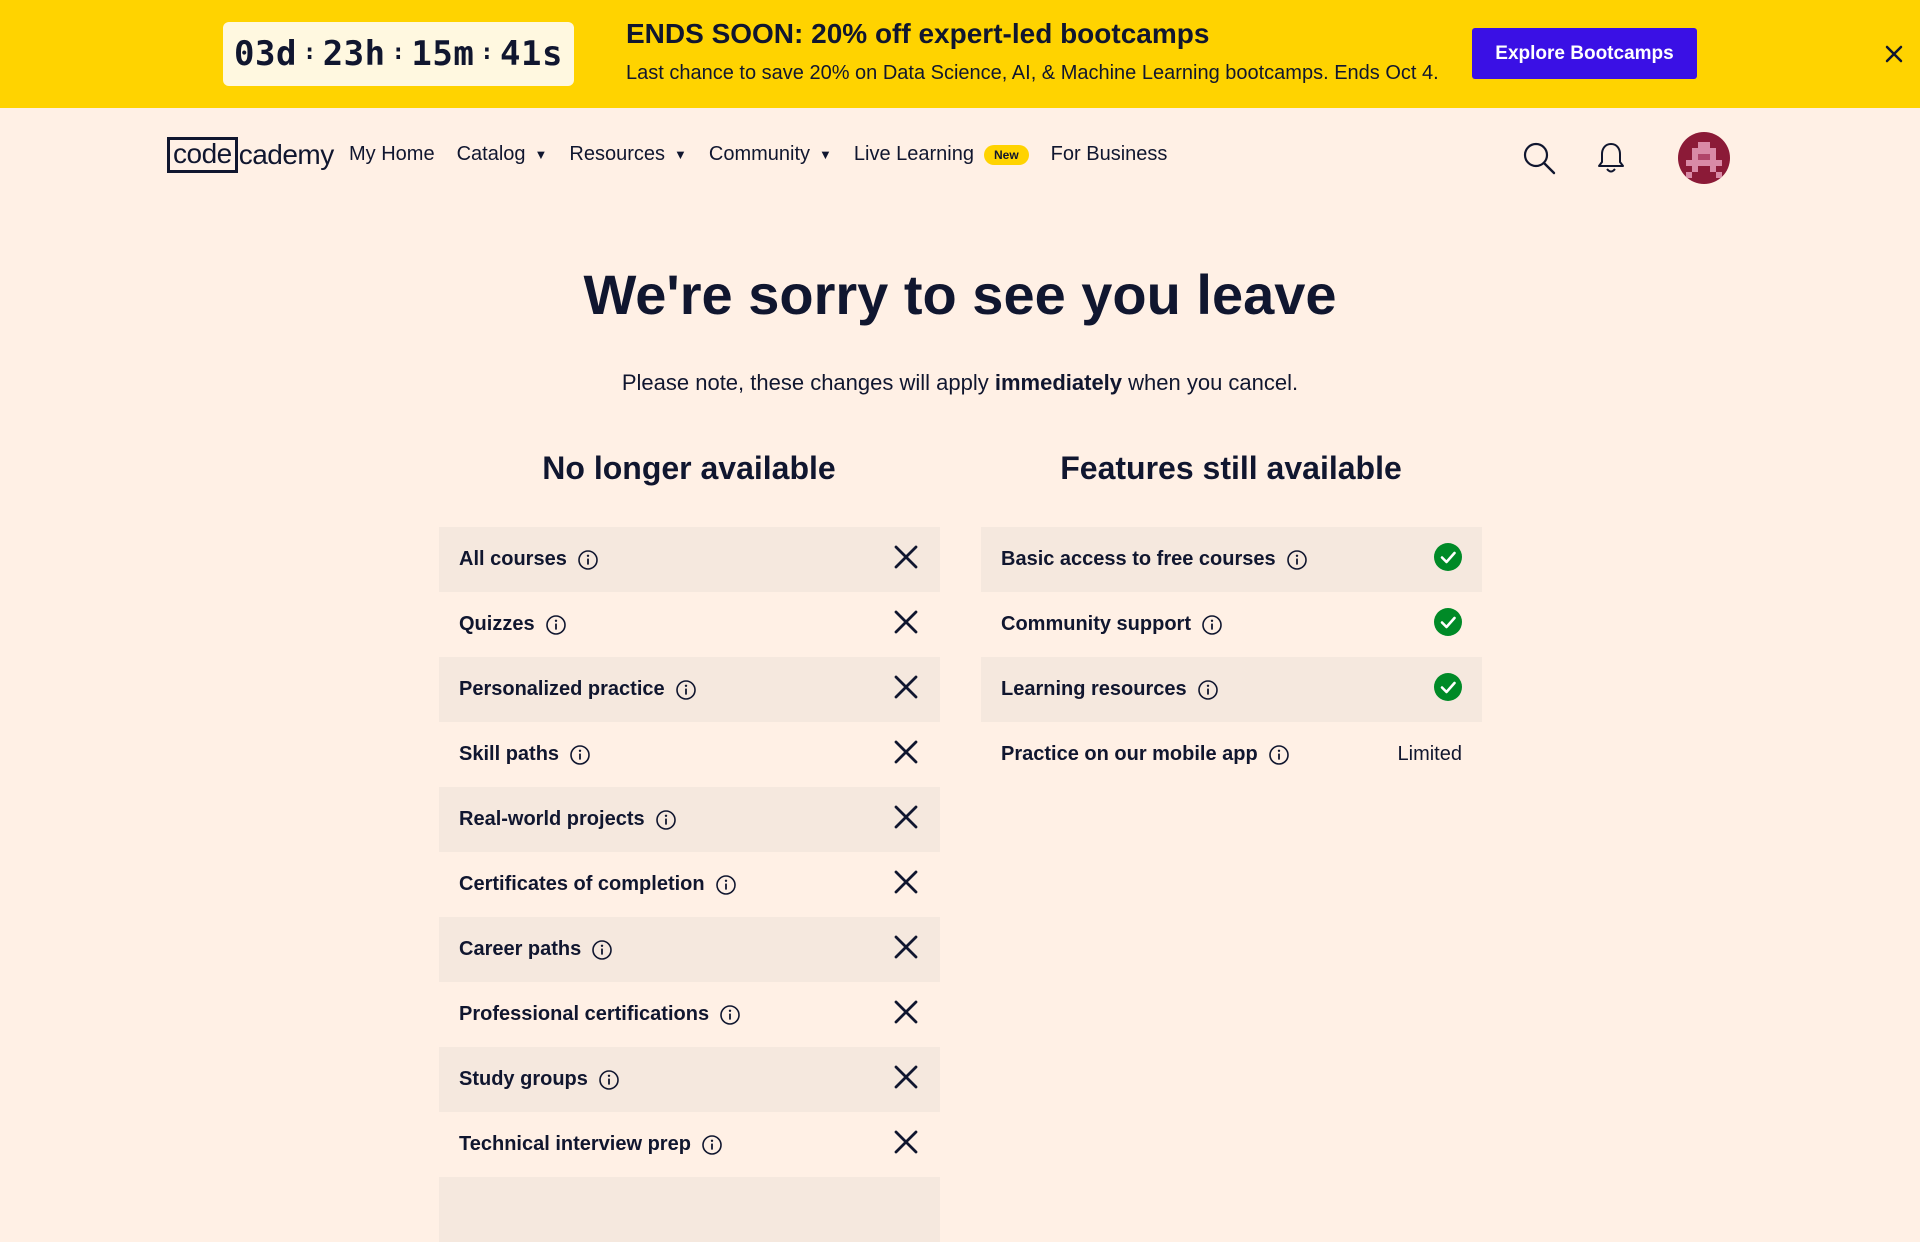 The width and height of the screenshot is (1920, 1242). I want to click on feature-cell: Certificates of completion, so click(598, 884).